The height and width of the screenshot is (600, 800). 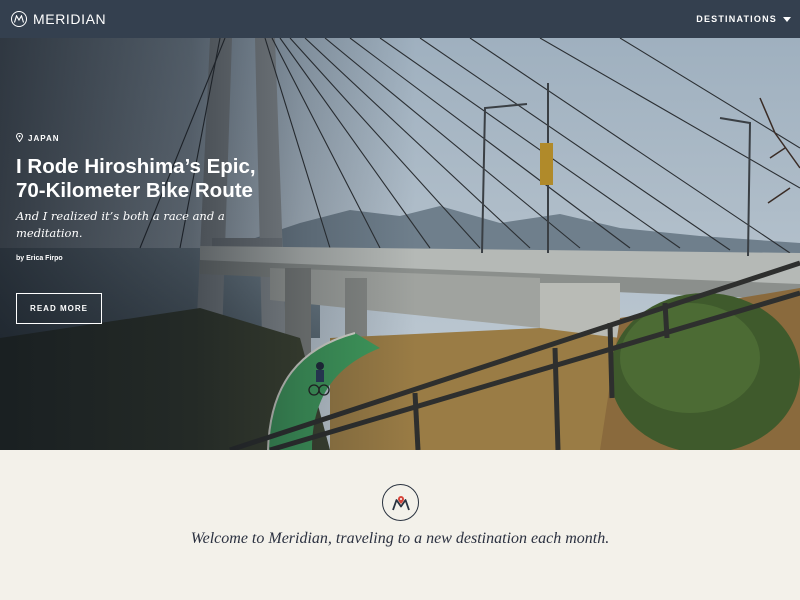 I want to click on brand-link: MERIDIAN, so click(x=58, y=19).